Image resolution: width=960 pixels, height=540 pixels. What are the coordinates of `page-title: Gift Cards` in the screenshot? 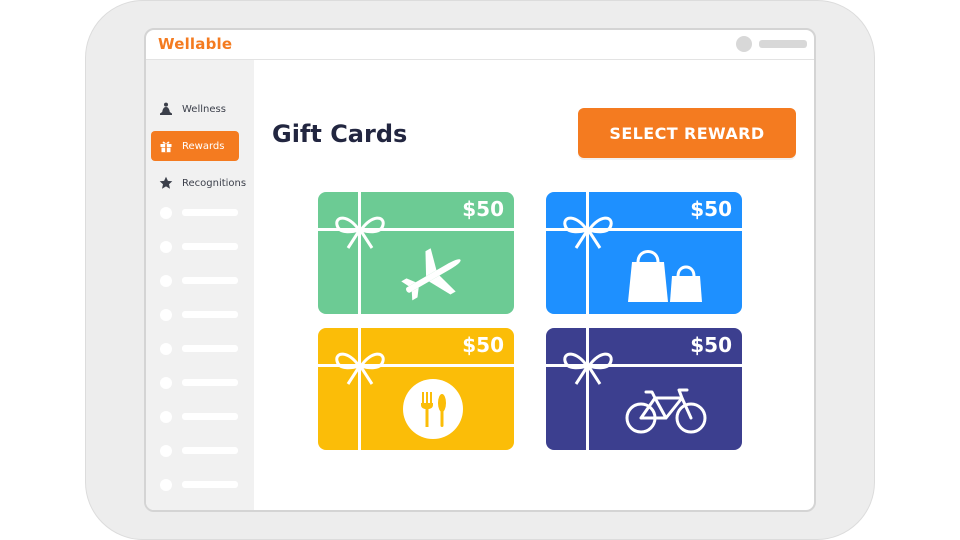 It's located at (340, 134).